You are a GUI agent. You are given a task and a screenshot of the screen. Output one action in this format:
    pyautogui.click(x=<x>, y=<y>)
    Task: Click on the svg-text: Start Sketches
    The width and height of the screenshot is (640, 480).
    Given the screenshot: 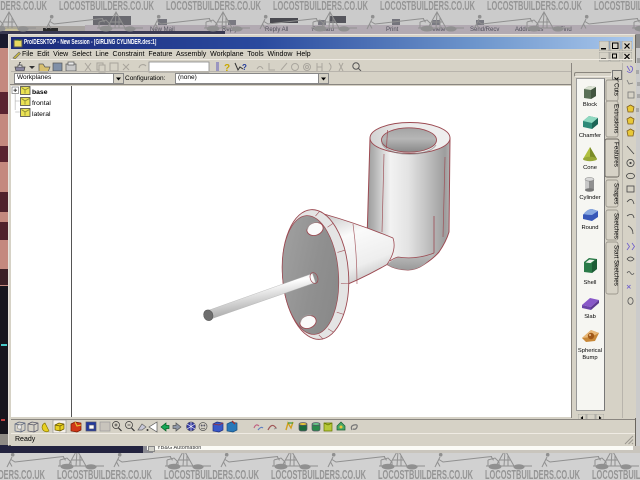 What is the action you would take?
    pyautogui.click(x=616, y=265)
    